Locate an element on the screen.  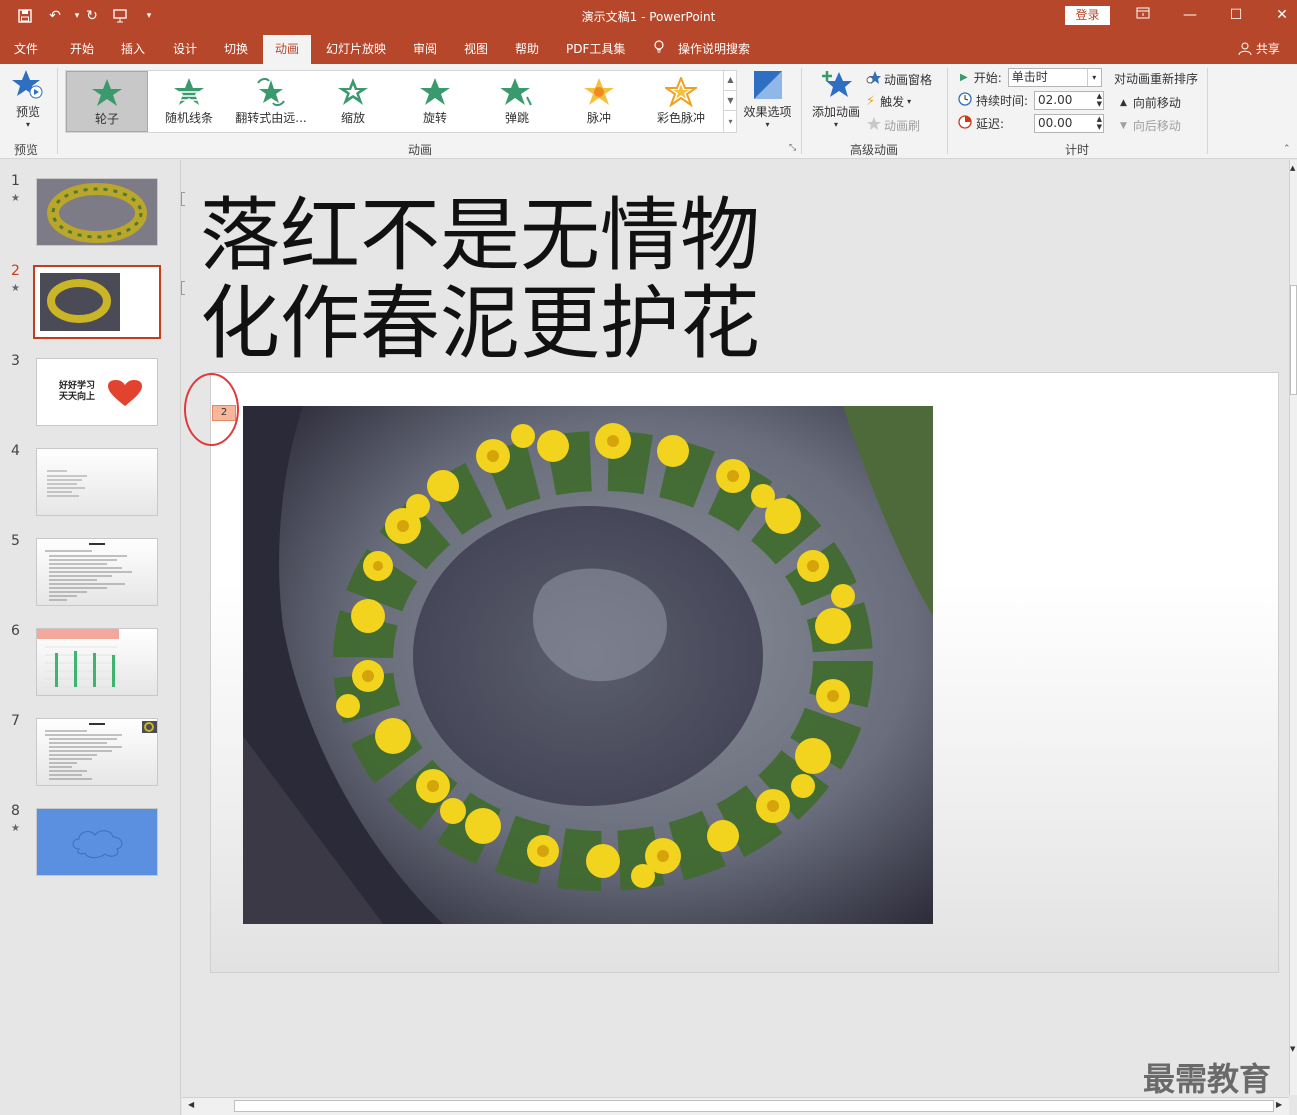
preview-dropdown-icon: ▾ is located at coordinates (27, 124).